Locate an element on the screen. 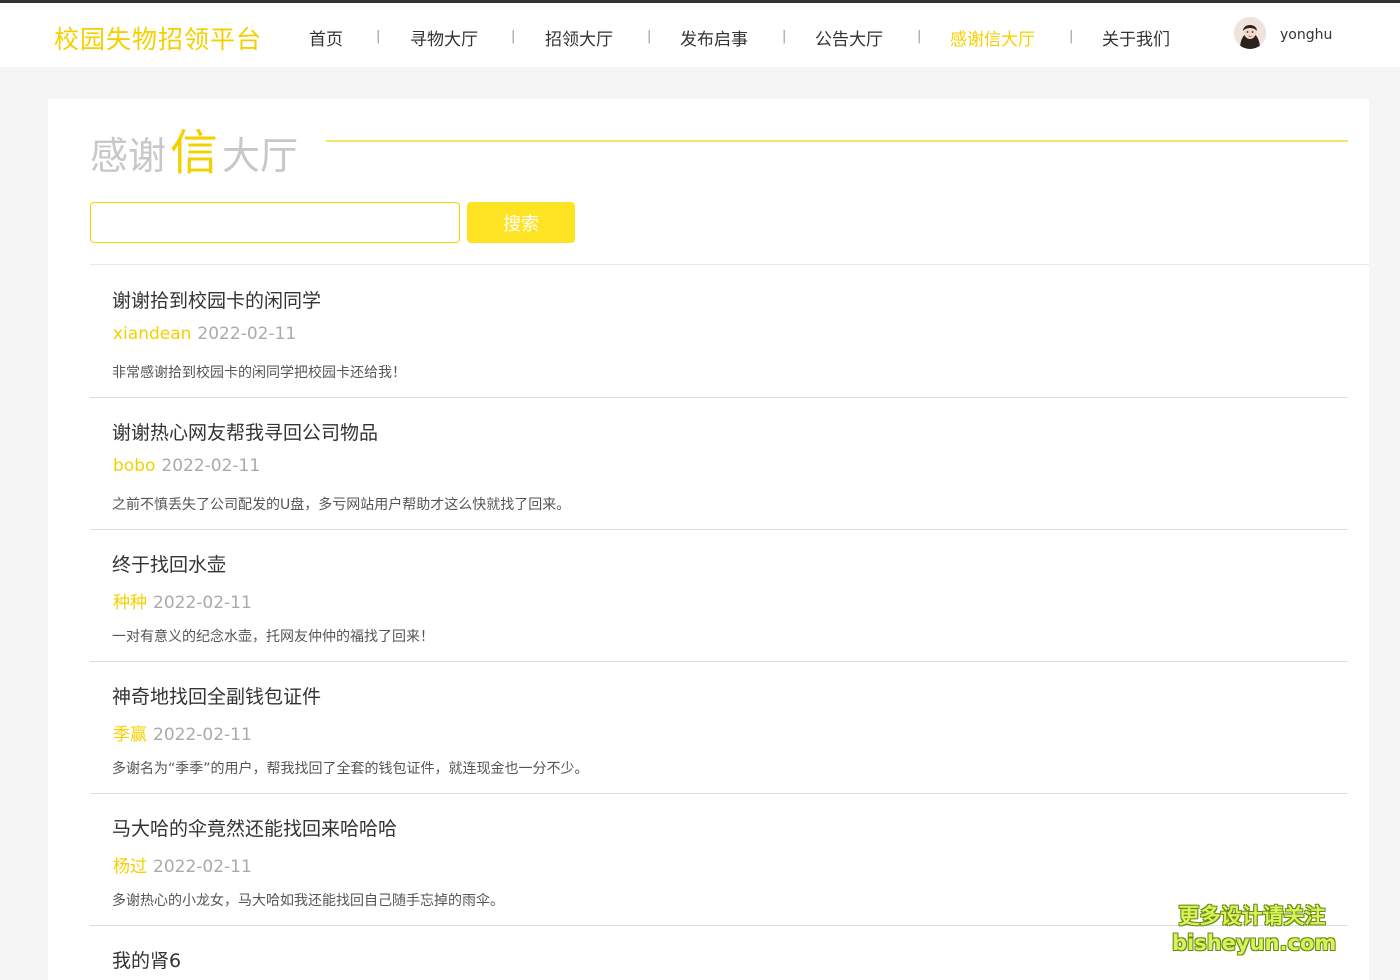 This screenshot has height=980, width=1400. post-body: 一对有意义的纪念水壶，托网友仲仲的福找了回来！ is located at coordinates (273, 637).